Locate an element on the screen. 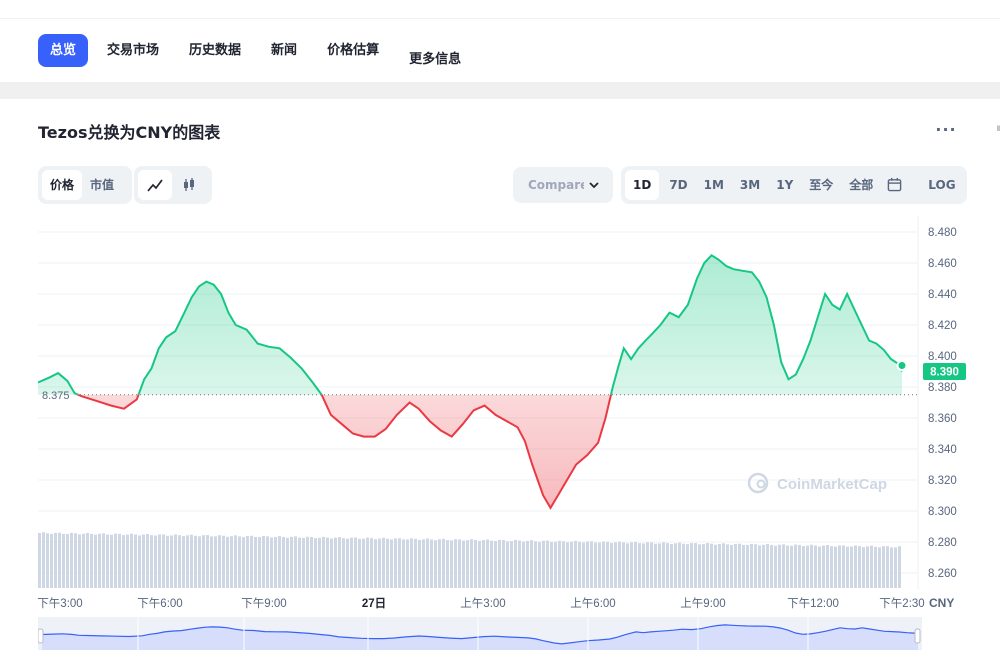  date-range-button is located at coordinates (894, 185).